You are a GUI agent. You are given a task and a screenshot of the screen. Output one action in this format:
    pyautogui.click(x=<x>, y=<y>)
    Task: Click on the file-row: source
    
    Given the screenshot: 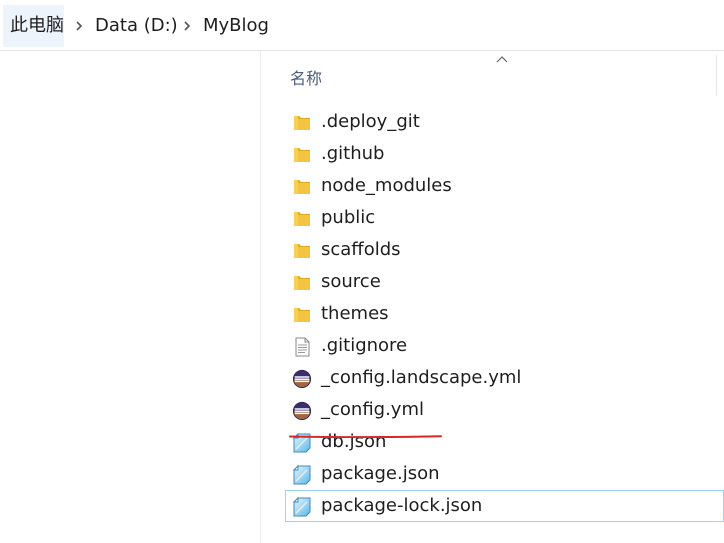 What is the action you would take?
    pyautogui.click(x=504, y=282)
    